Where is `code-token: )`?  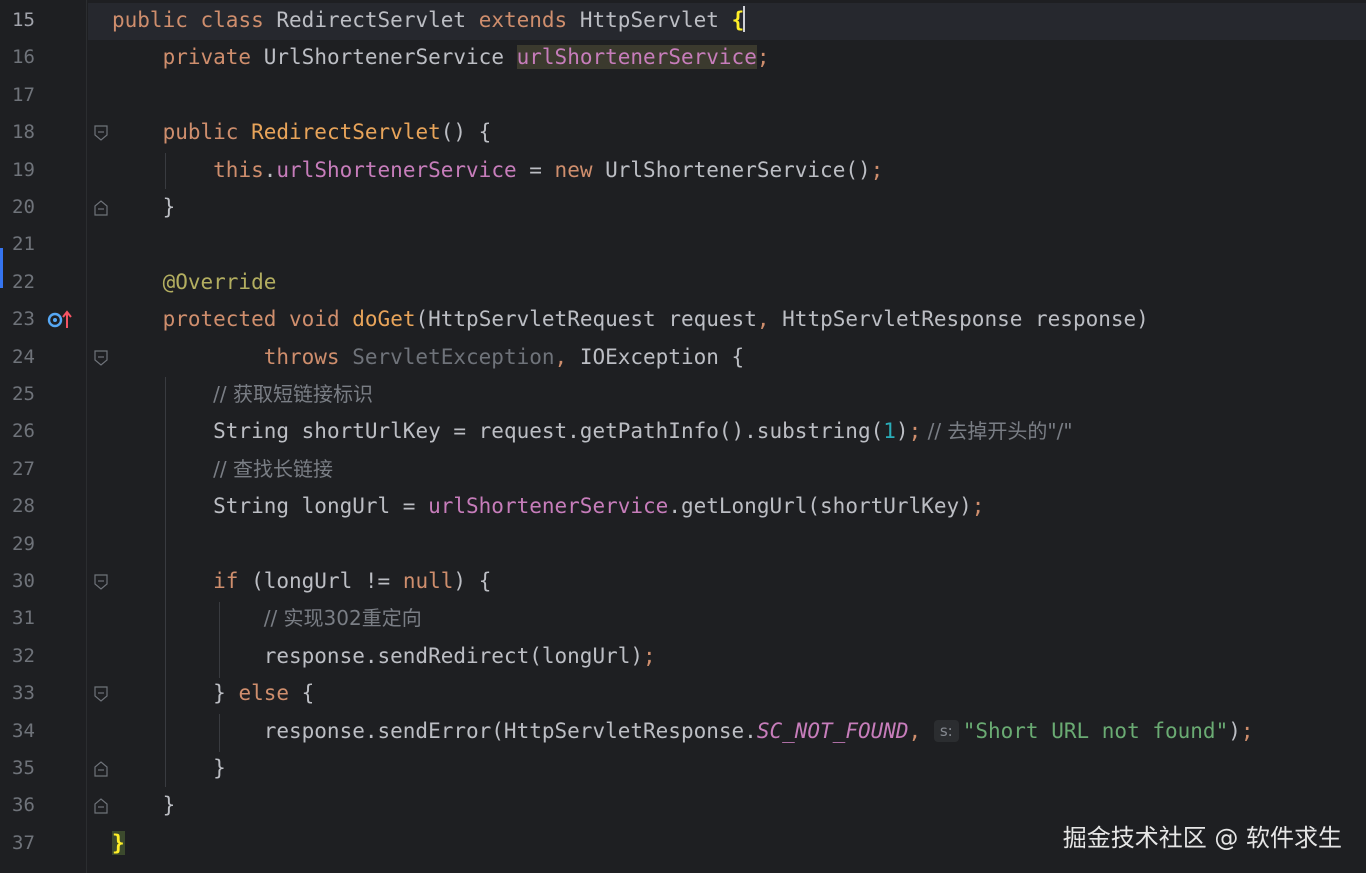
code-token: ) is located at coordinates (1234, 730).